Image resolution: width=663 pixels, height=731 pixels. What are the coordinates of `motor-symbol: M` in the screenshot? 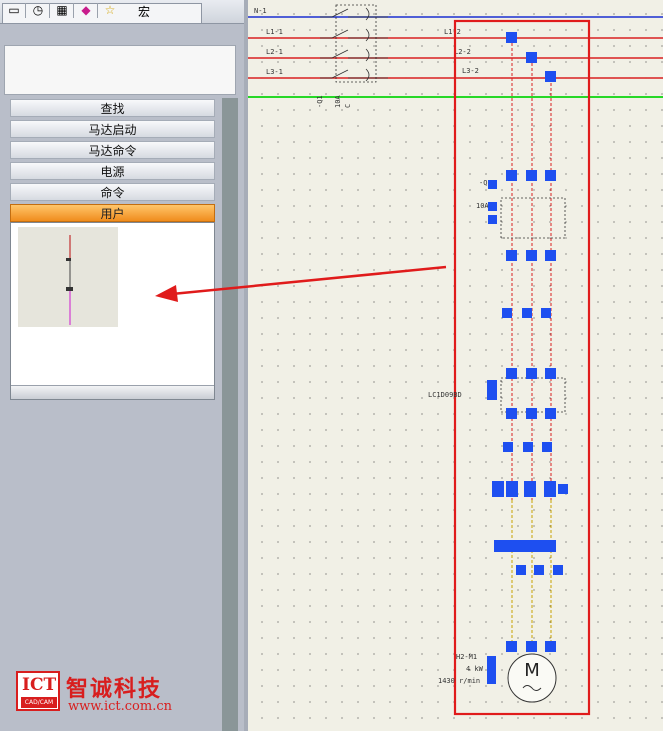 It's located at (532, 678).